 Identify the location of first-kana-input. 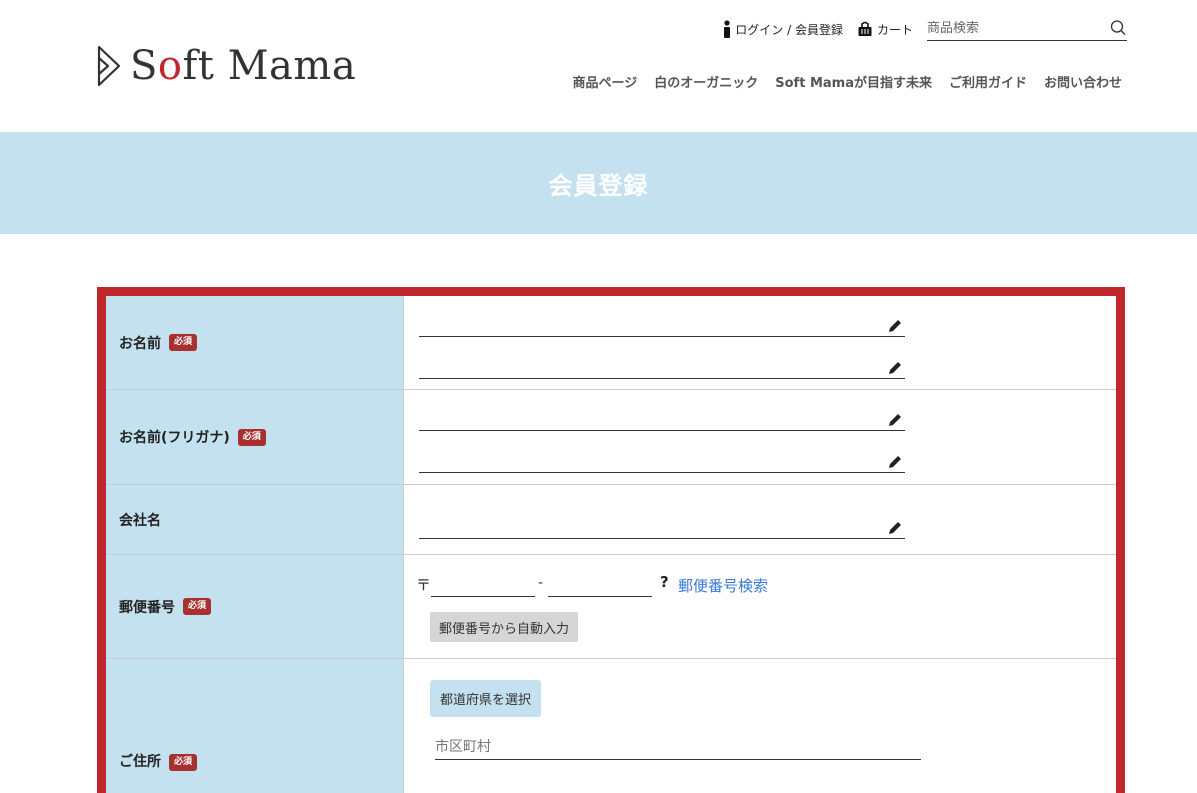
(649, 462).